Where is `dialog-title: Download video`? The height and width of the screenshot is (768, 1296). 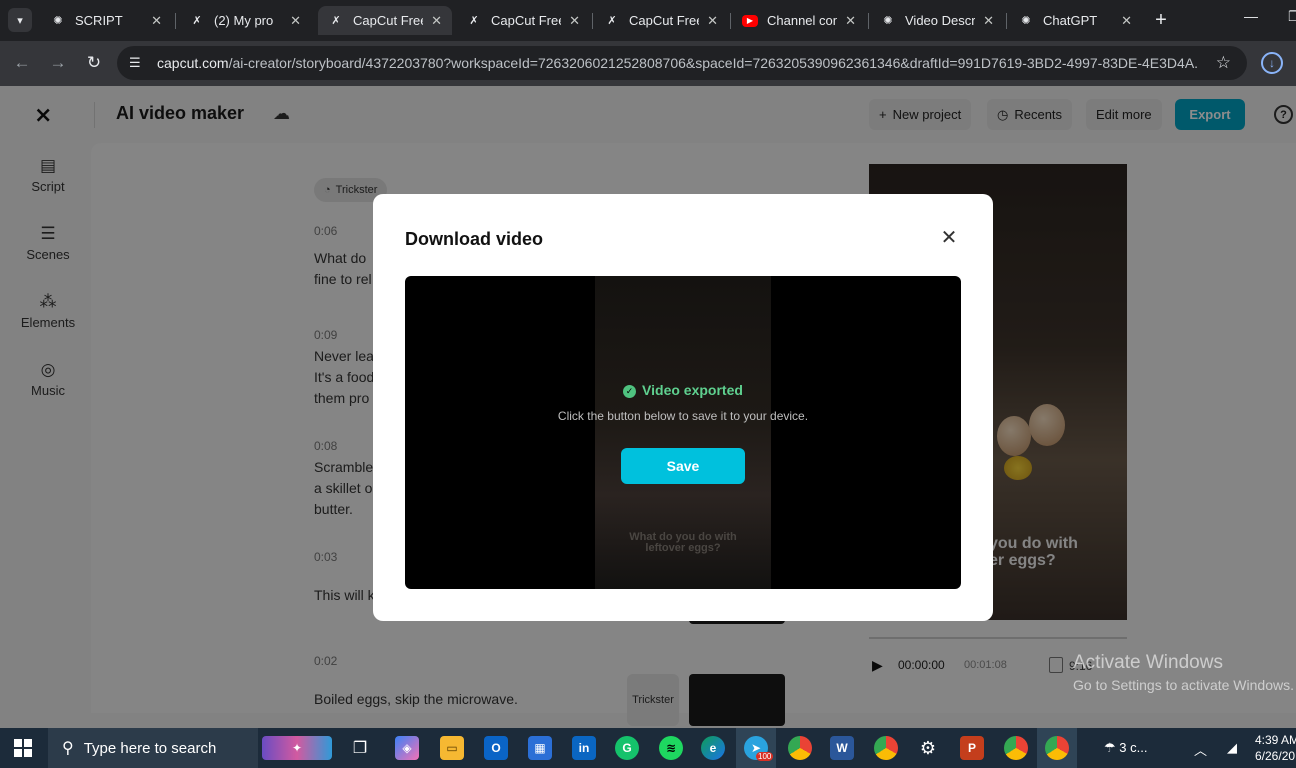 dialog-title: Download video is located at coordinates (474, 239).